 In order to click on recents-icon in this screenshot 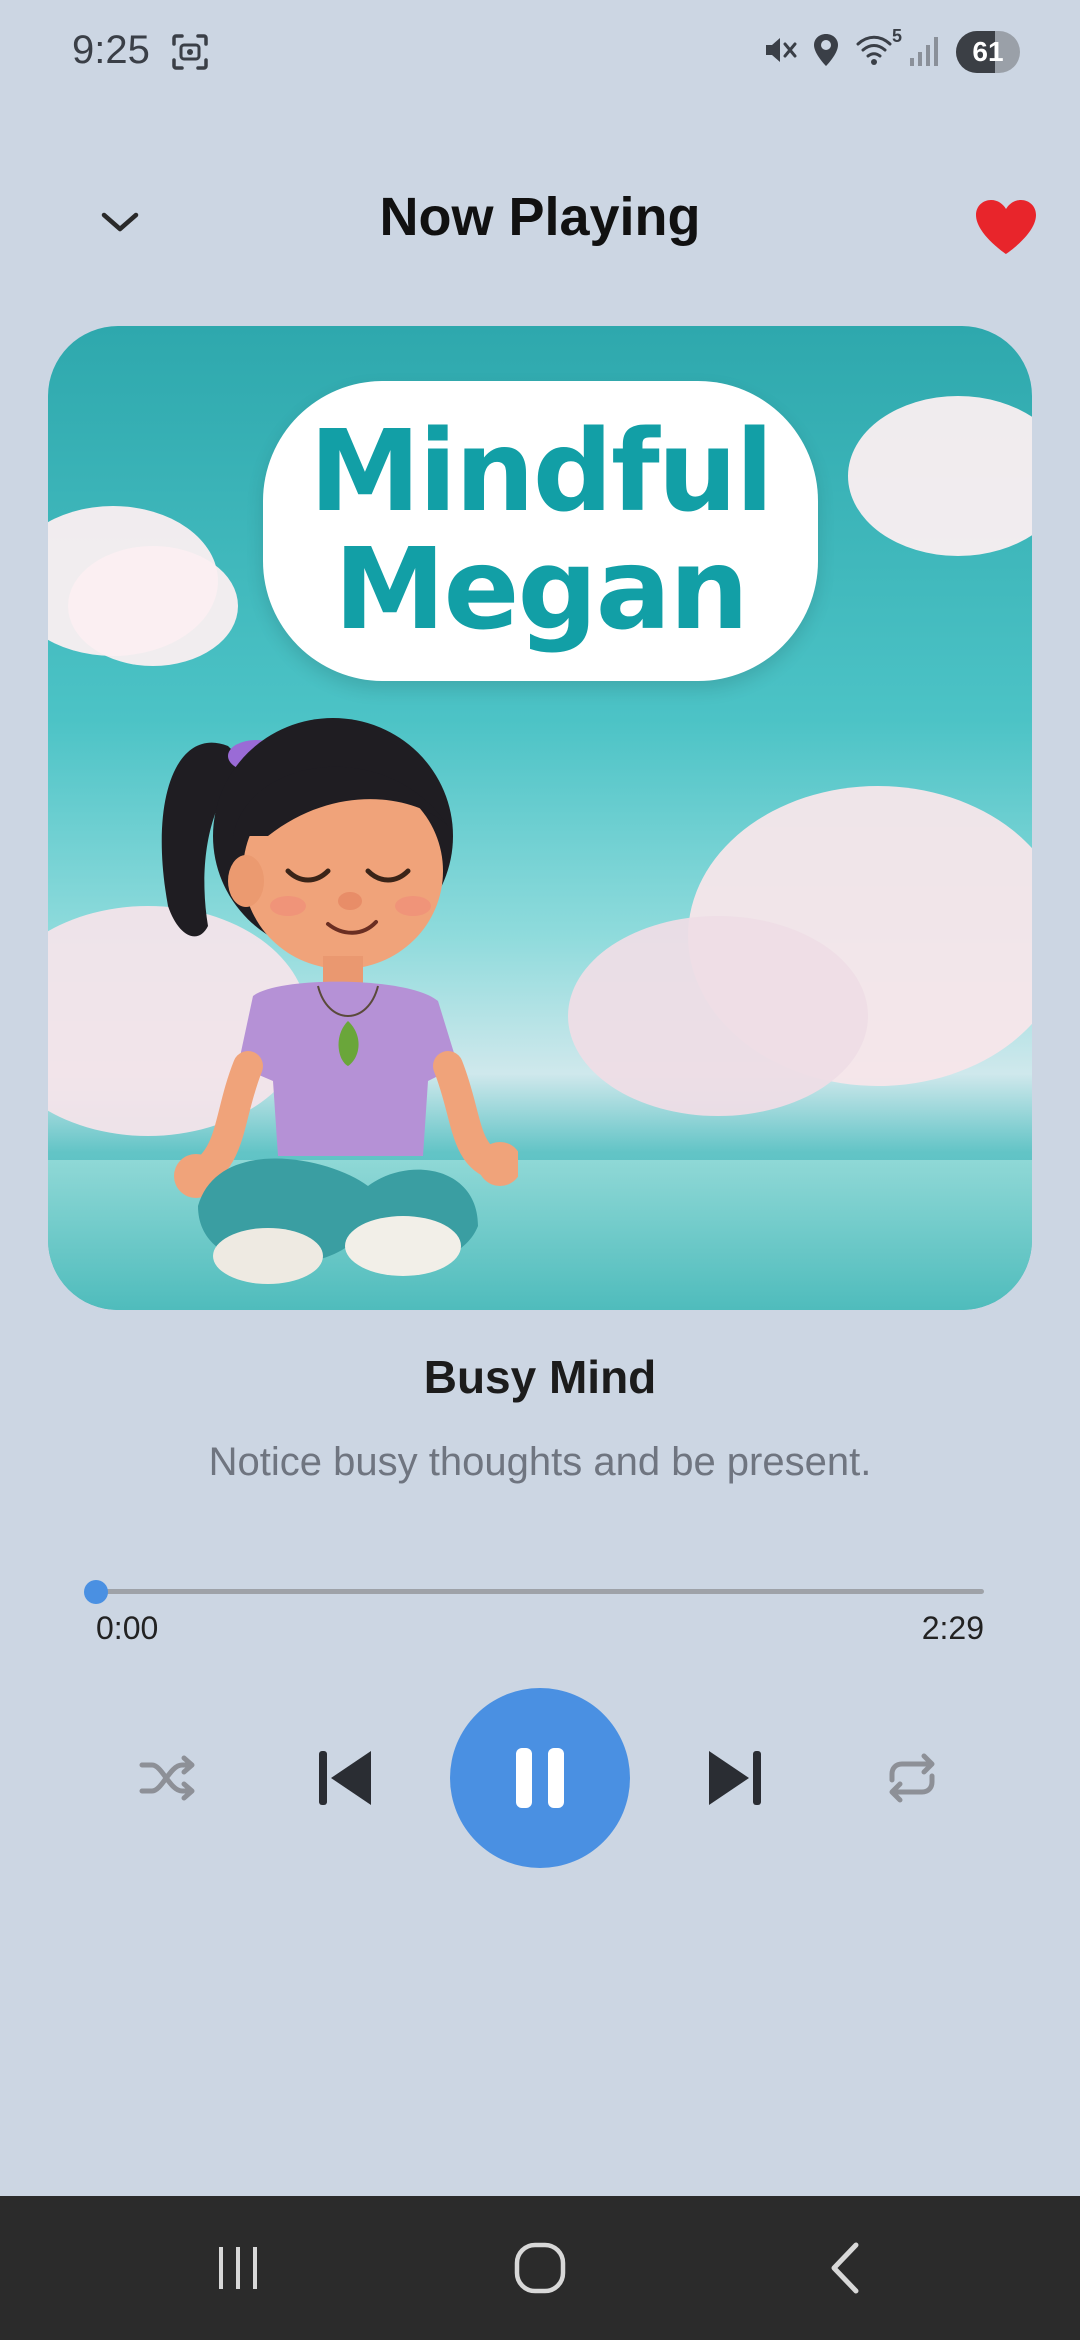, I will do `click(238, 2268)`.